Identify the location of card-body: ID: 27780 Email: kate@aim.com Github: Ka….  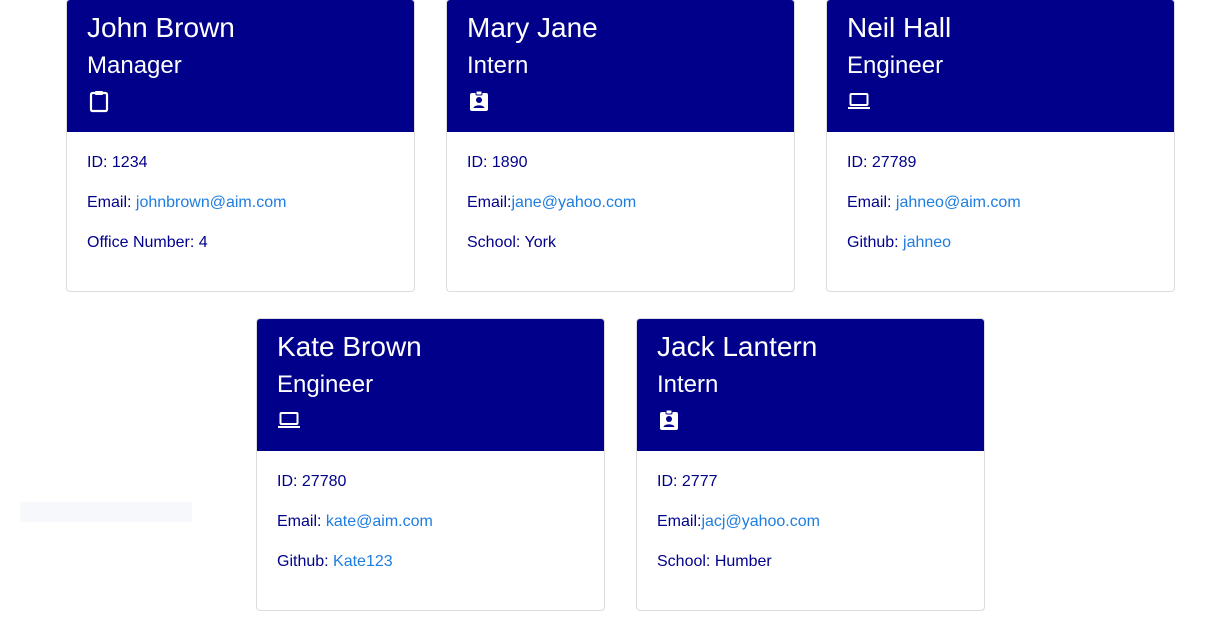
(430, 521).